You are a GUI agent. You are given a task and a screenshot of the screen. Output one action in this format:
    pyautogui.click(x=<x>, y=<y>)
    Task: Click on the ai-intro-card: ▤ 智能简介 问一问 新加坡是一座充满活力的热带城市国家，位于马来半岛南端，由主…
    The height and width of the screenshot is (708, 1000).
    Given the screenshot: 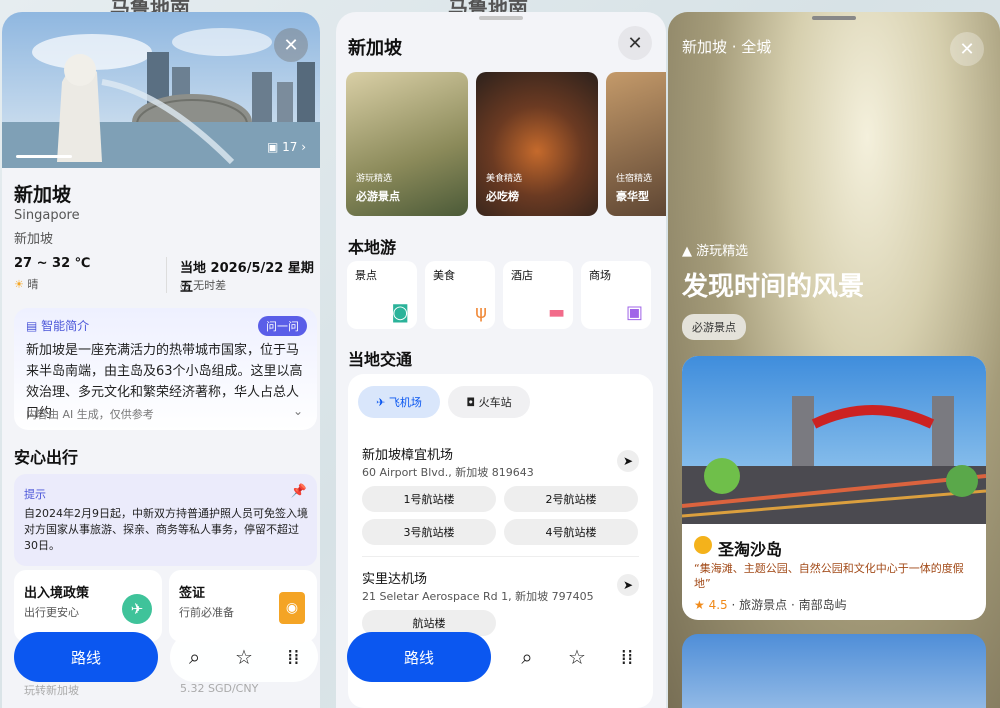 What is the action you would take?
    pyautogui.click(x=165, y=369)
    